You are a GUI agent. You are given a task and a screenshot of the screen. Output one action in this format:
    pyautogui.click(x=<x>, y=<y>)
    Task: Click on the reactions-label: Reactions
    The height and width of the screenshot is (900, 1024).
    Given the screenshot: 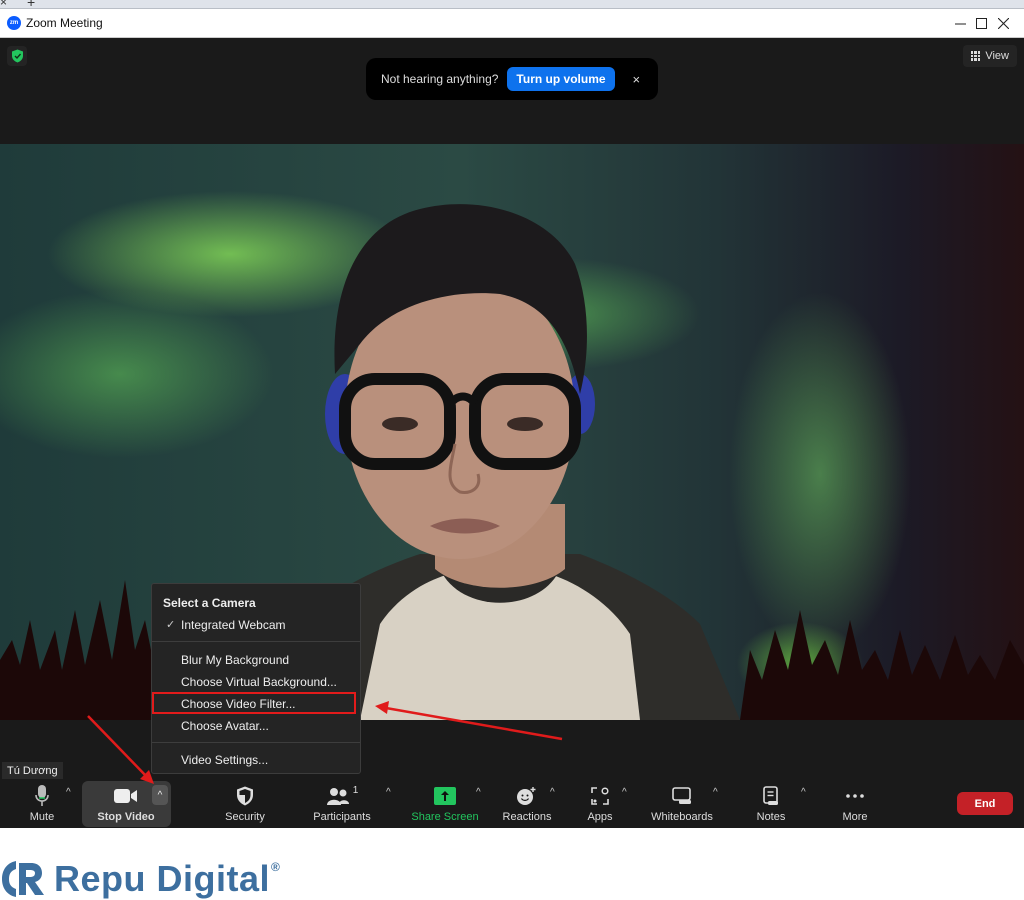 What is the action you would take?
    pyautogui.click(x=527, y=817)
    